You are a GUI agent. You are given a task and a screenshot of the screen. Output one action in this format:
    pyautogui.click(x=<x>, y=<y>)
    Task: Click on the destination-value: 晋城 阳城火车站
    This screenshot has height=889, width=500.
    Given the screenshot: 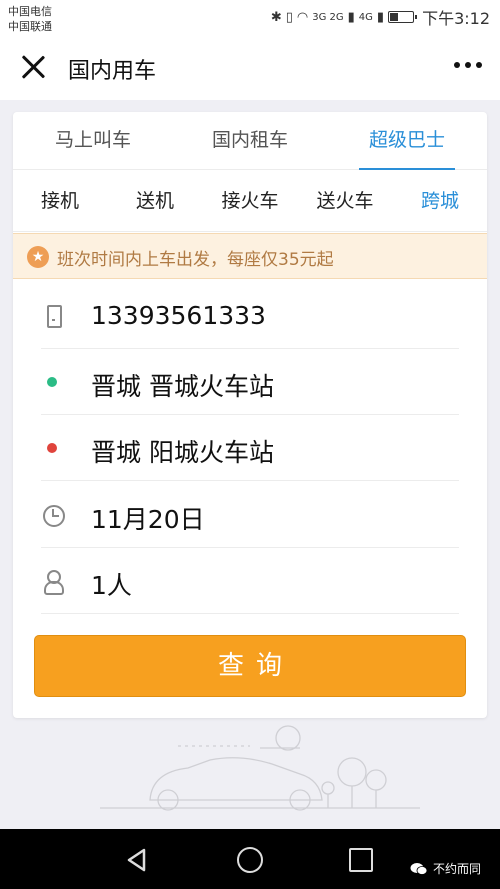 What is the action you would take?
    pyautogui.click(x=182, y=452)
    